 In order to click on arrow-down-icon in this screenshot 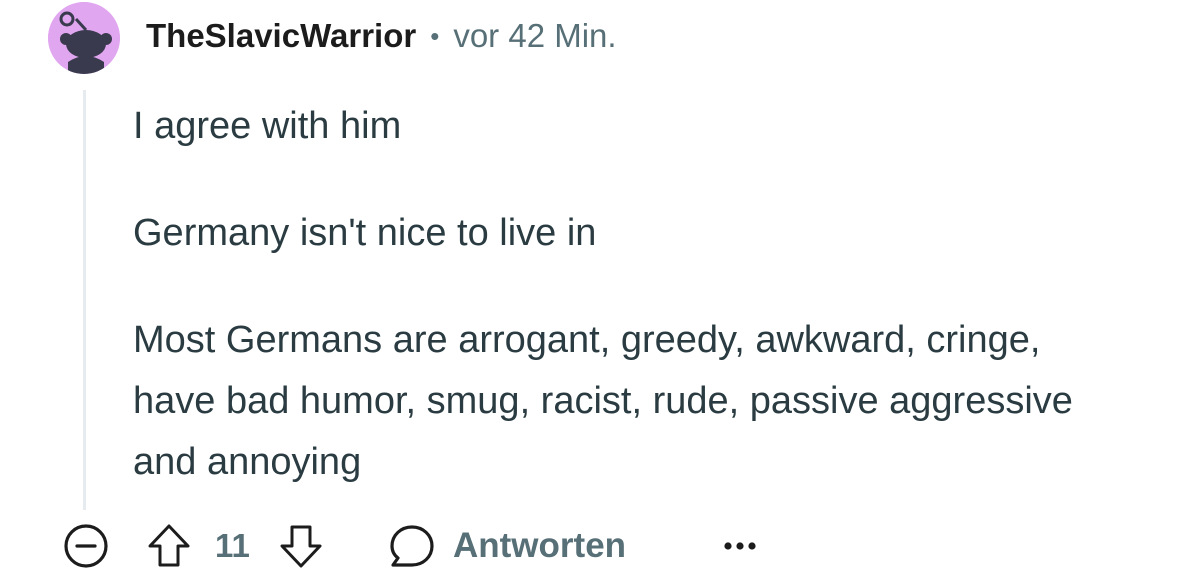, I will do `click(301, 546)`.